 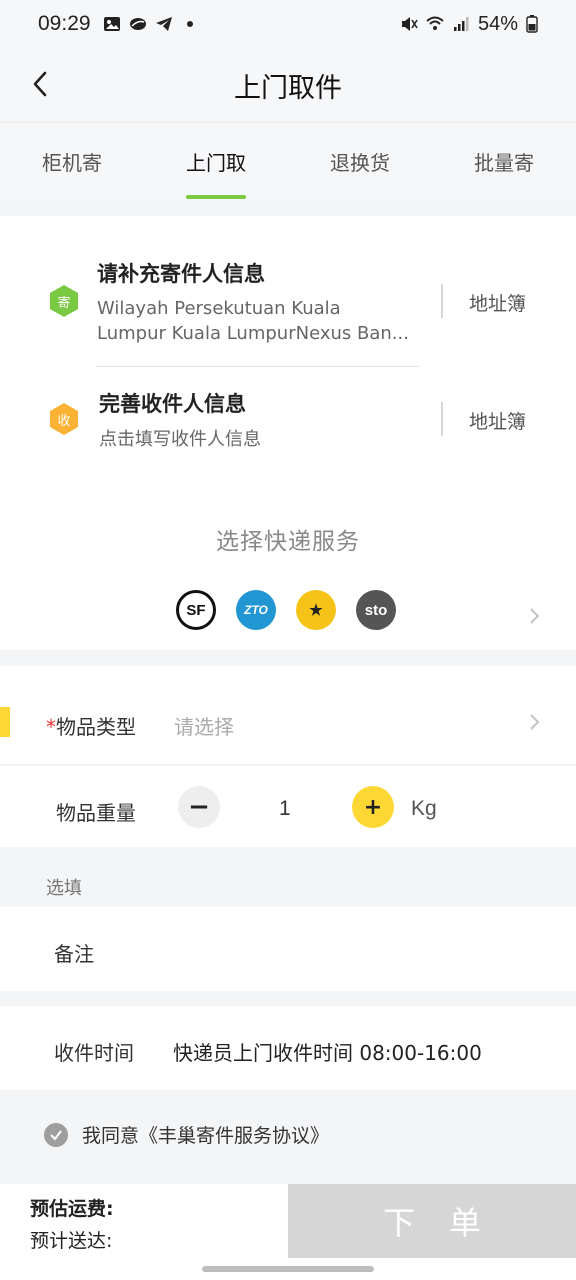 What do you see at coordinates (72, 1209) in the screenshot?
I see `estimated-fee-label: 预估运费:` at bounding box center [72, 1209].